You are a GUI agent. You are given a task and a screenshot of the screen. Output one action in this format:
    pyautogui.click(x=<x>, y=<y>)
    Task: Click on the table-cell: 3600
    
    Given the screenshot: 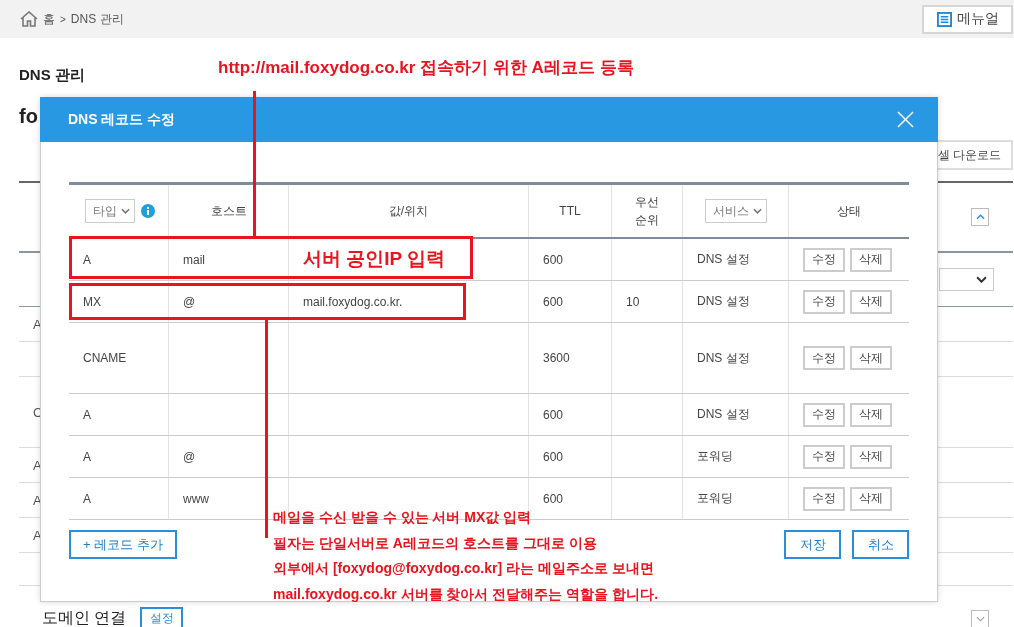 What is the action you would take?
    pyautogui.click(x=556, y=358)
    